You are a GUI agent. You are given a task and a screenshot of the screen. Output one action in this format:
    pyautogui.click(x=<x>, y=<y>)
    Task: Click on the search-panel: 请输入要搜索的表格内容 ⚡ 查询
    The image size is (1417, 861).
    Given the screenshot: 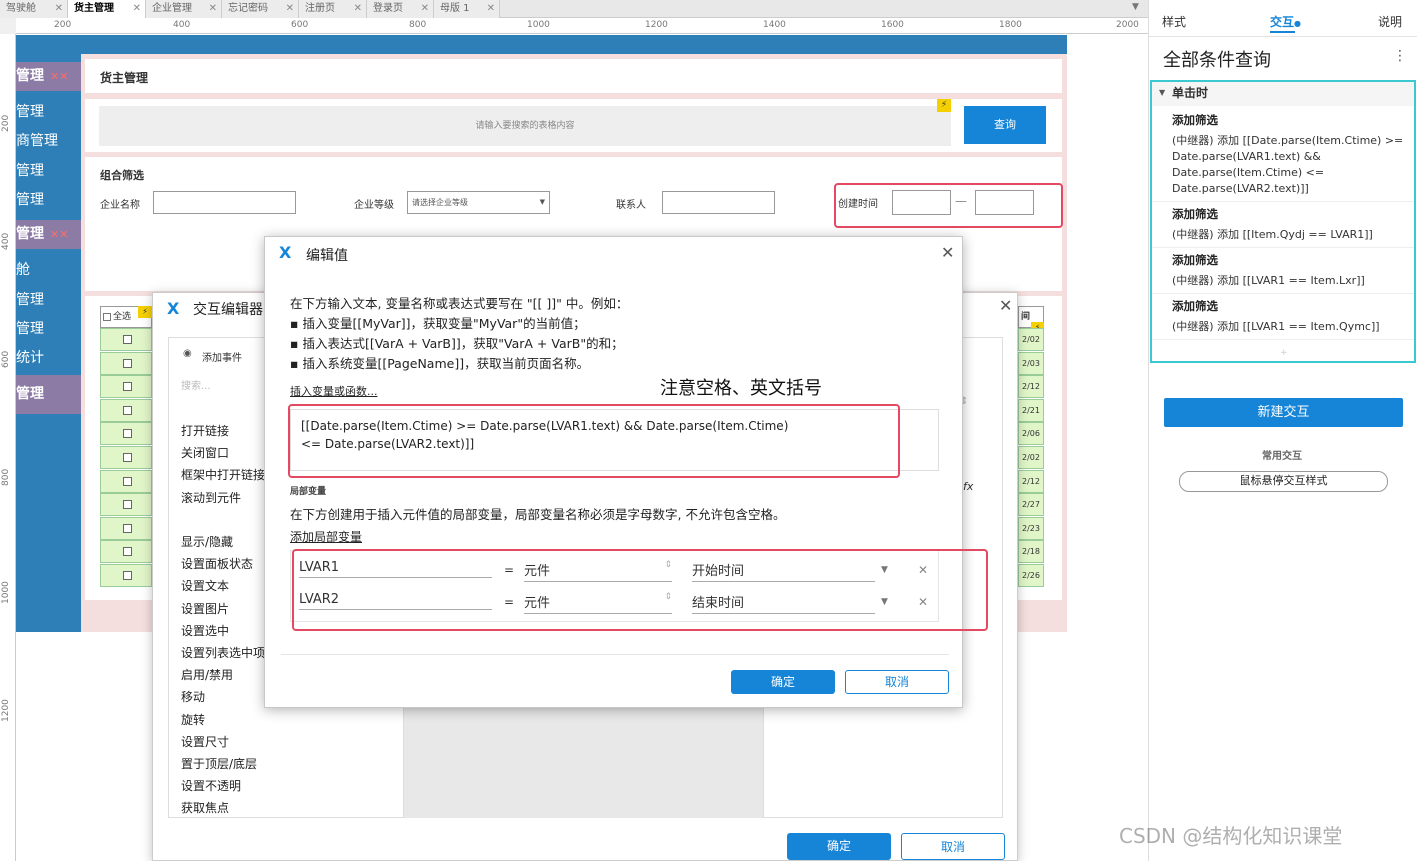 What is the action you would take?
    pyautogui.click(x=573, y=125)
    